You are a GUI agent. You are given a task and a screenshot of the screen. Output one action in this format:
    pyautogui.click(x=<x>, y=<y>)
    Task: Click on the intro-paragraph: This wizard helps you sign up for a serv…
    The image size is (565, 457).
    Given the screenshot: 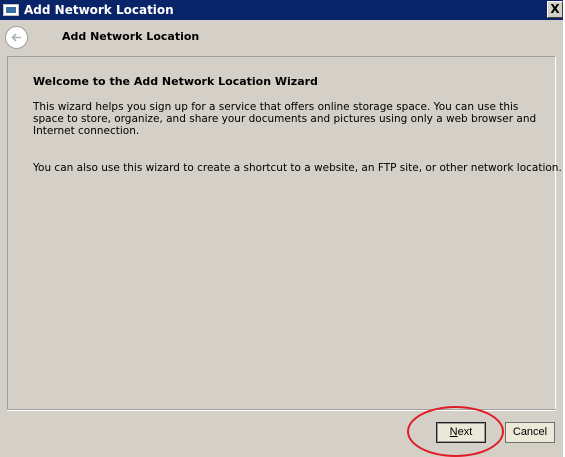 What is the action you would take?
    pyautogui.click(x=285, y=119)
    